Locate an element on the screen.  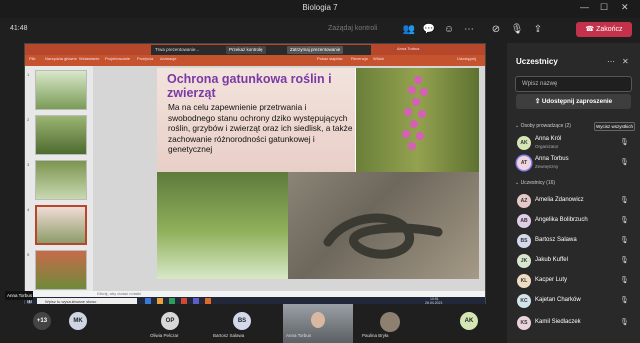
thumb-number: 3 is located at coordinates (28, 164).